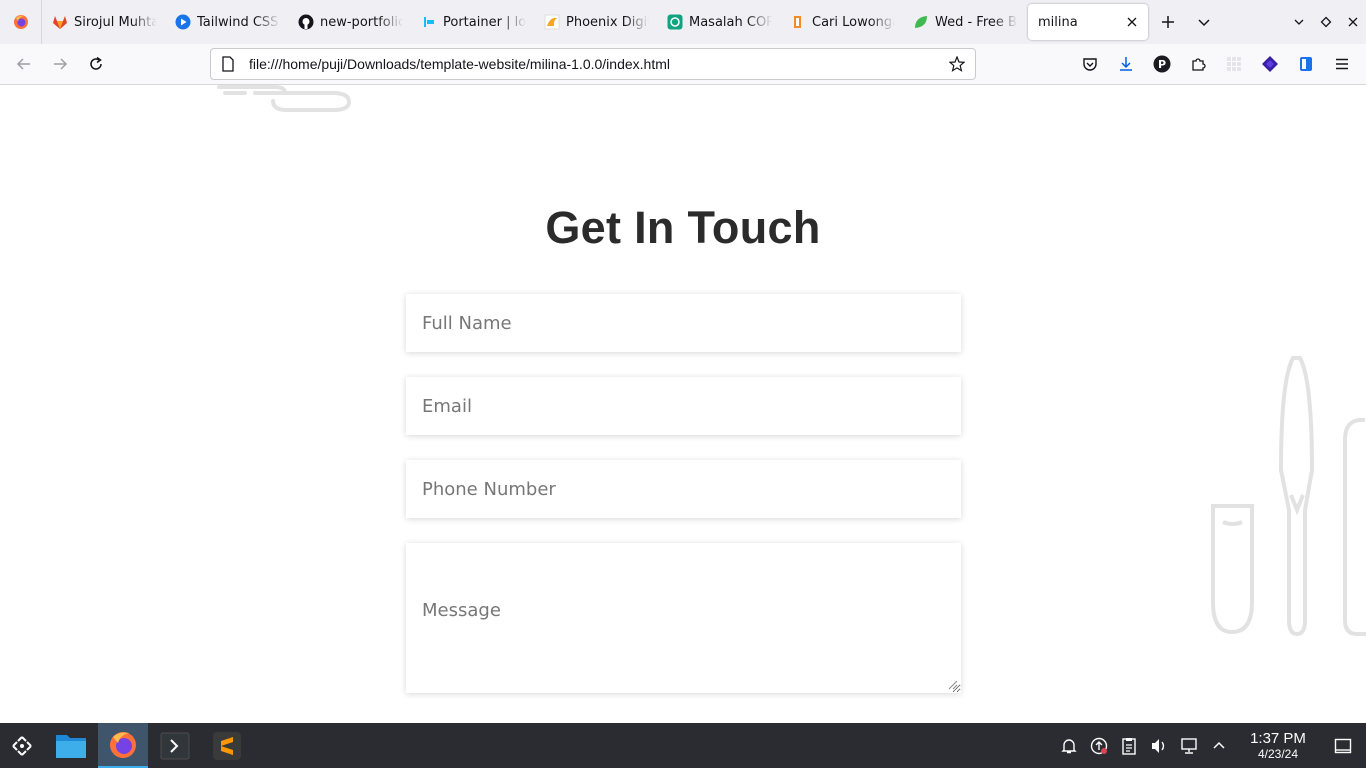  Describe the element at coordinates (730, 22) in the screenshot. I see `tab-title: Masalah CORS` at that location.